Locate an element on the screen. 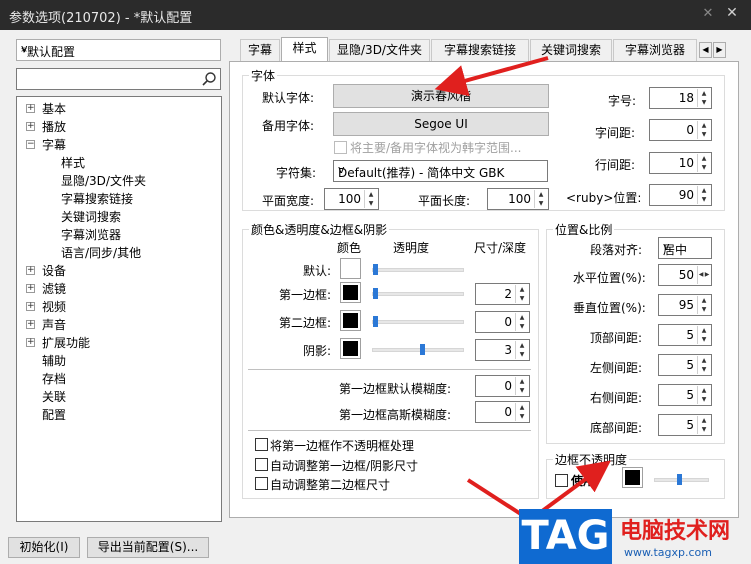 The width and height of the screenshot is (751, 564). watermark-logo: TAG 电脑技术网 www.tagxp.com is located at coordinates (635, 536).